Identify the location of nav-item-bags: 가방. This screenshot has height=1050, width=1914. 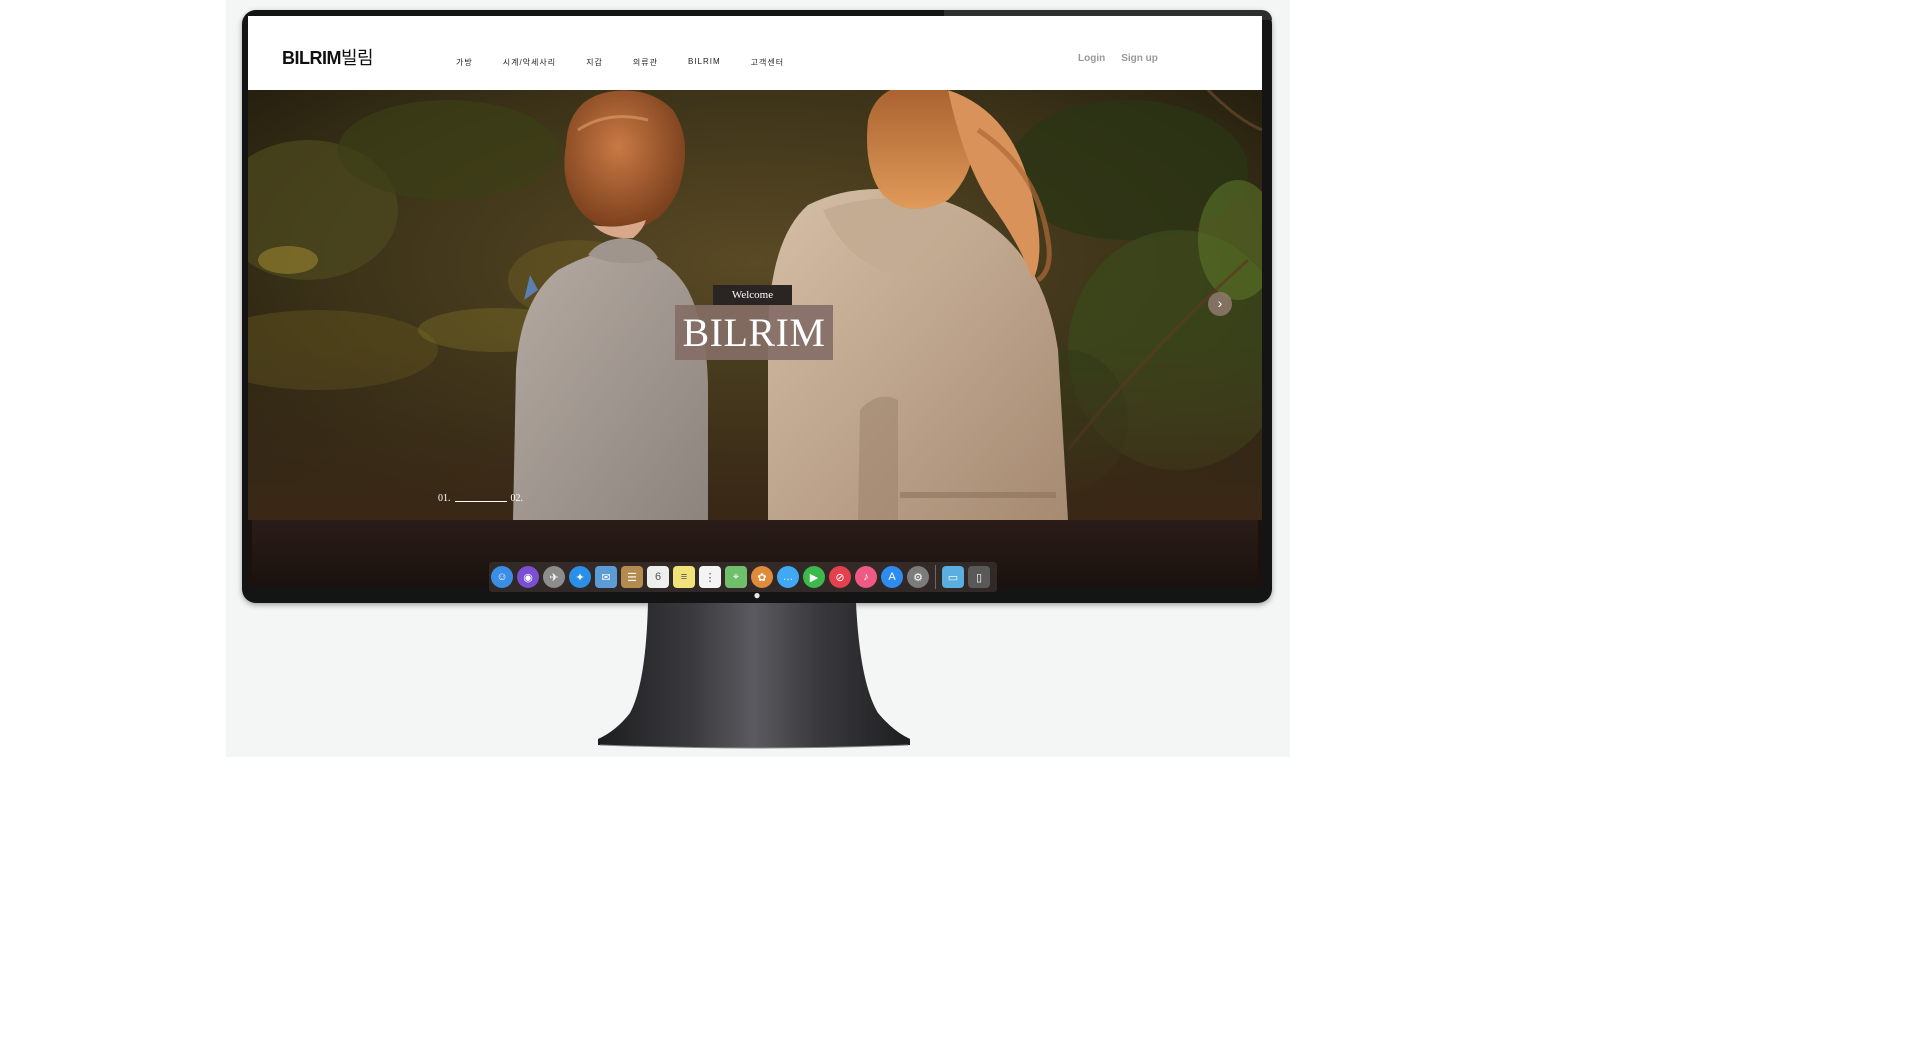
(464, 62).